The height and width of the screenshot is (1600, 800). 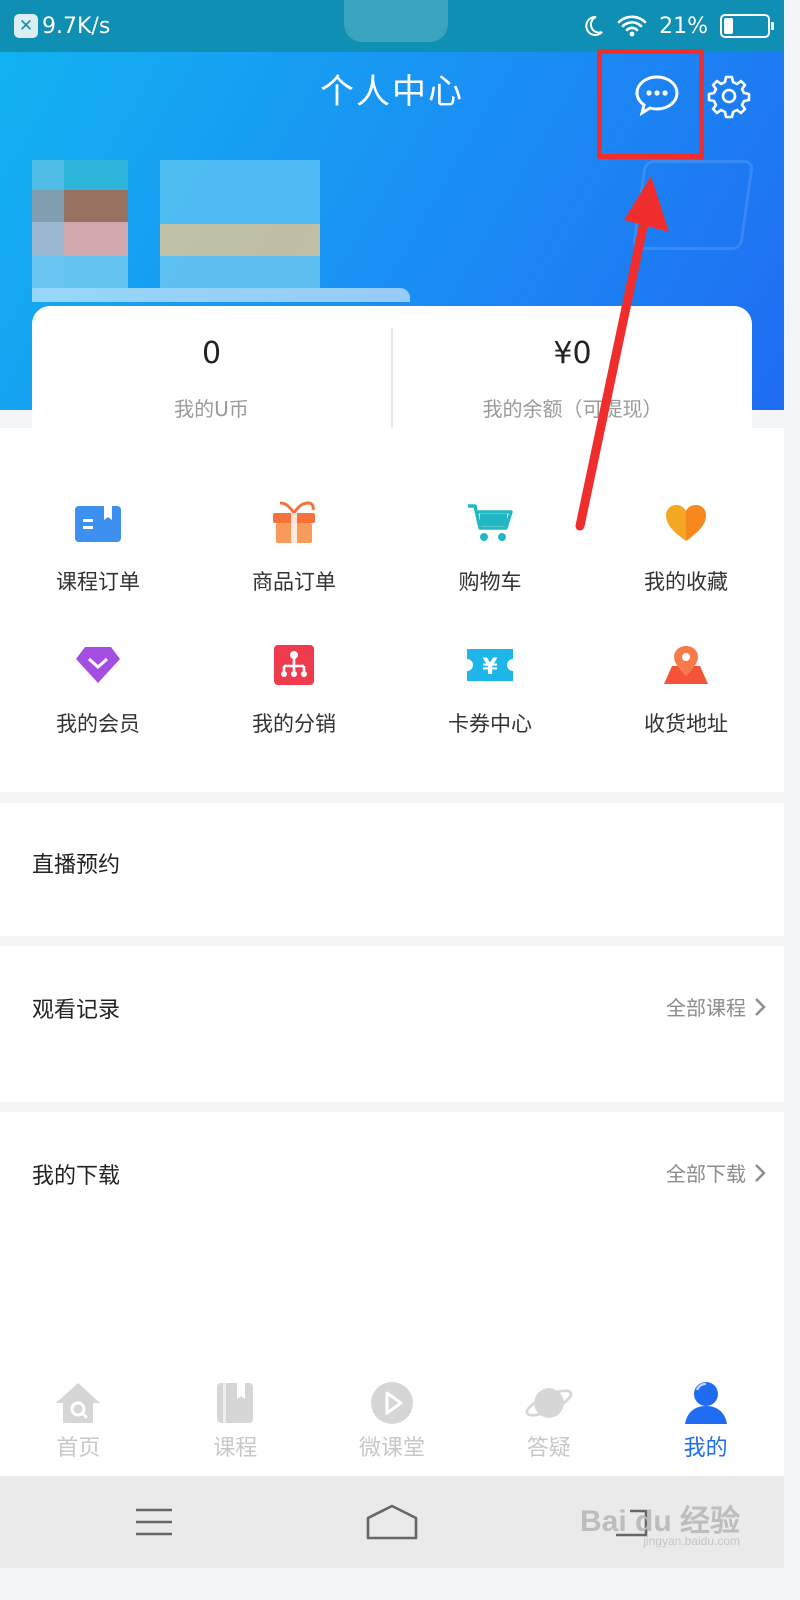 What do you see at coordinates (490, 523) in the screenshot?
I see `cart-icon` at bounding box center [490, 523].